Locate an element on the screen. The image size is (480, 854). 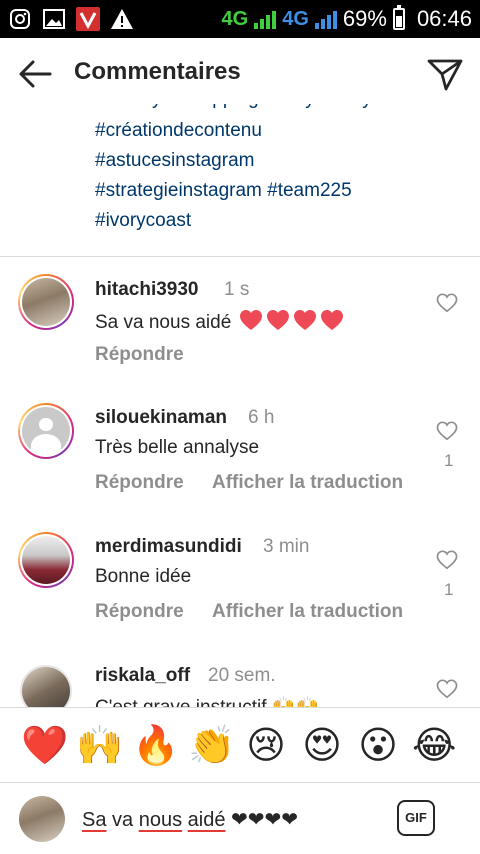
comment-time: 1 s is located at coordinates (237, 289).